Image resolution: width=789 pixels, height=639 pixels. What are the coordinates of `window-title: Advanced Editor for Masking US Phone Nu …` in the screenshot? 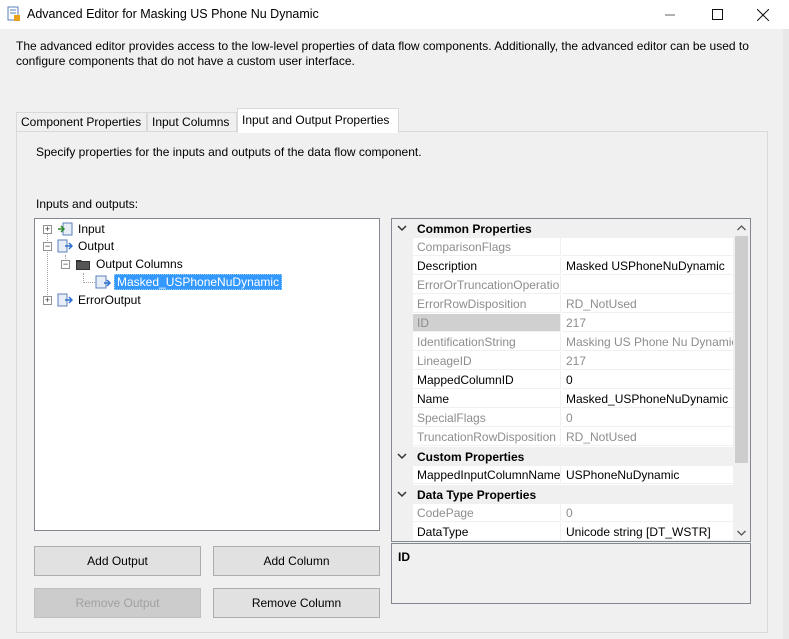 It's located at (173, 14).